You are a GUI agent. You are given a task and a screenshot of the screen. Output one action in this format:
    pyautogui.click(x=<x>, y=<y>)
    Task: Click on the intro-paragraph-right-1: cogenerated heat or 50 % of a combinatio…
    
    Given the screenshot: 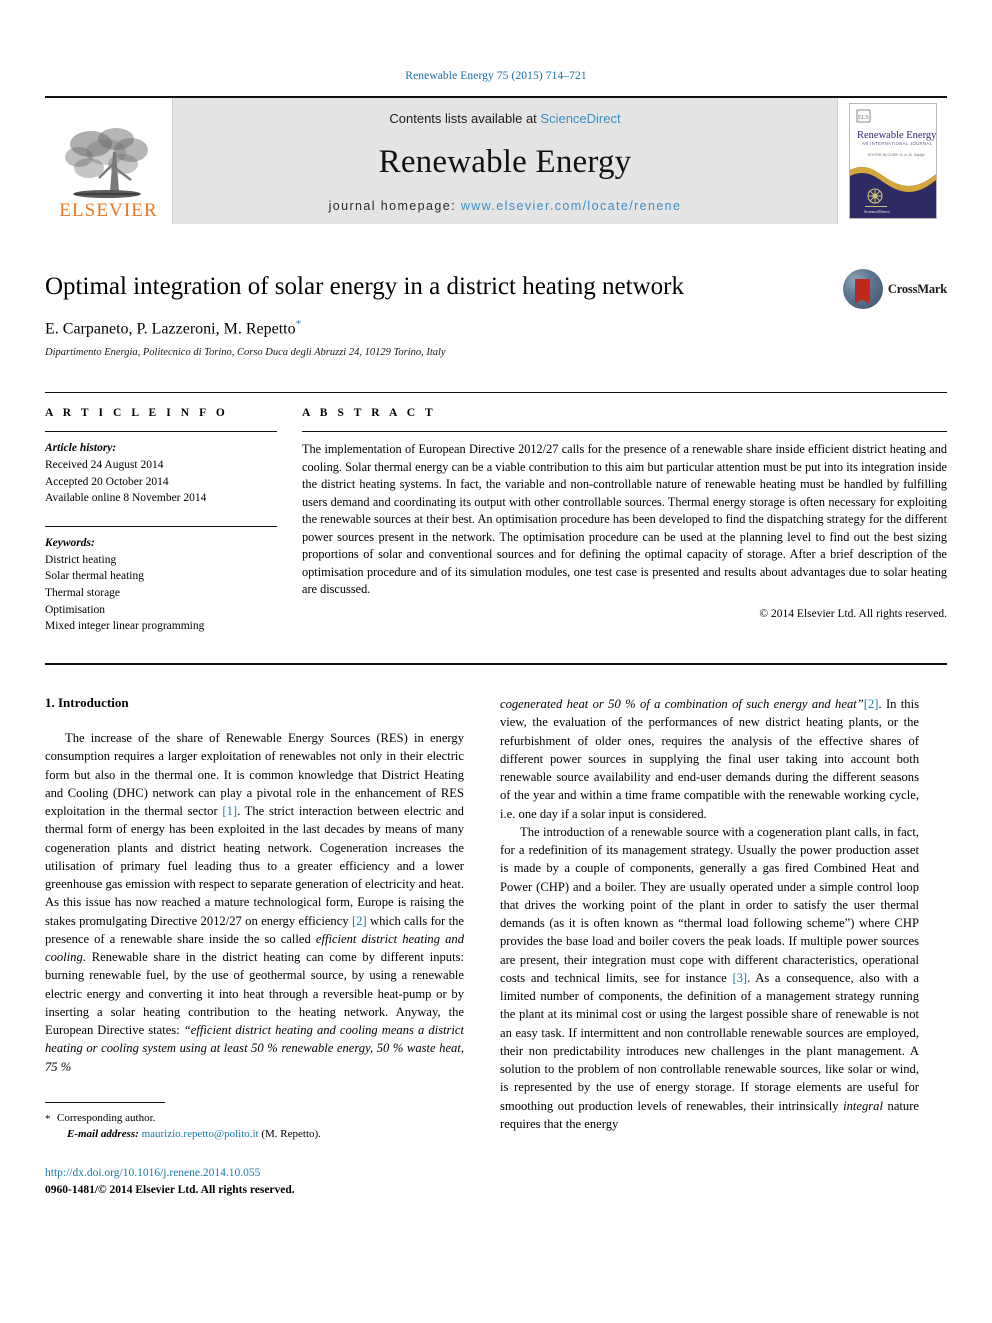 What is the action you would take?
    pyautogui.click(x=709, y=759)
    